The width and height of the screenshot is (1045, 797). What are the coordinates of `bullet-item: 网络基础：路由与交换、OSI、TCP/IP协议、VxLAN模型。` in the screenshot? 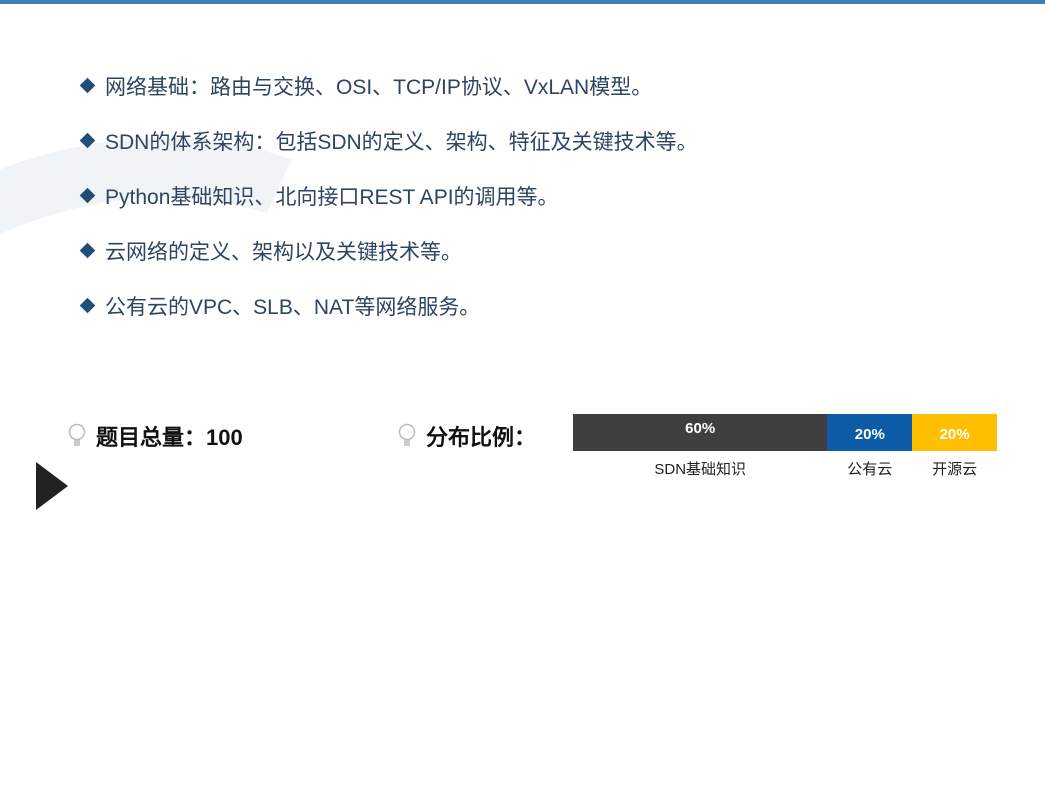 It's located at (388, 85).